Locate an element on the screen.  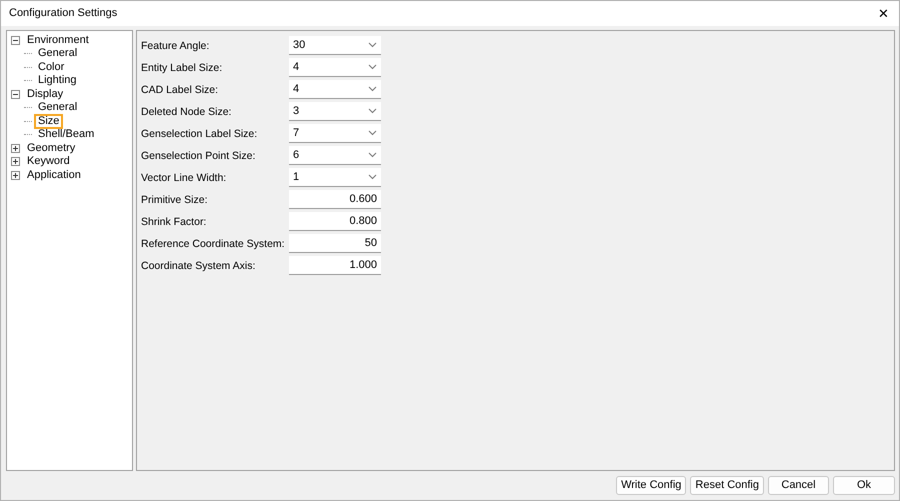
tree-item: Lighting is located at coordinates (57, 80).